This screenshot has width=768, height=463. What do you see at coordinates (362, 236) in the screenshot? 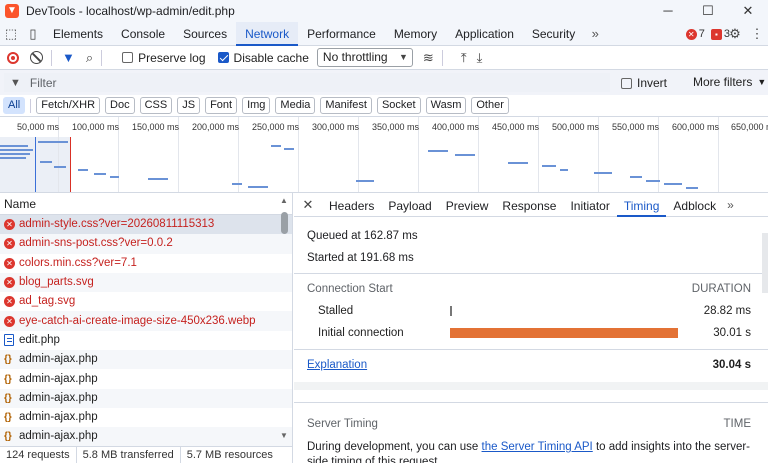
I see `queued-at: Queued at 162.87 ms` at bounding box center [362, 236].